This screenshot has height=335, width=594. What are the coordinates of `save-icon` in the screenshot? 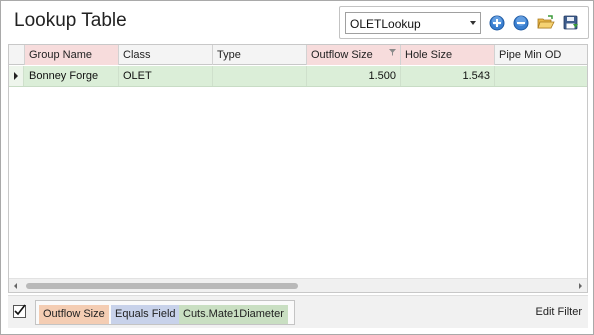 It's located at (570, 22).